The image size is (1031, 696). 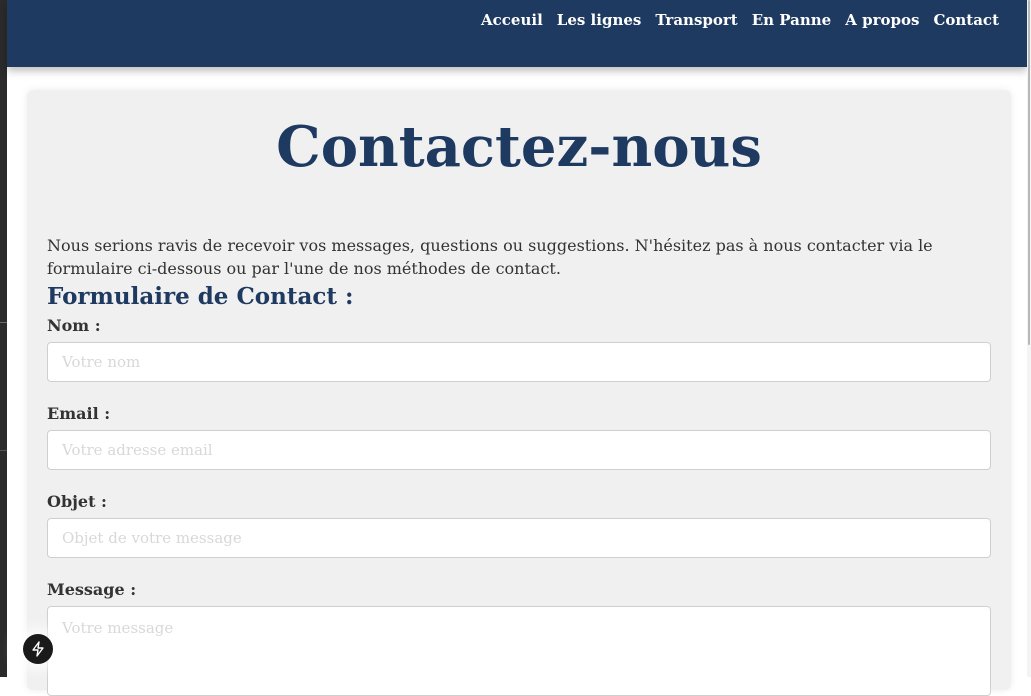 I want to click on nav-link-en-panne: En Panne, so click(x=792, y=20).